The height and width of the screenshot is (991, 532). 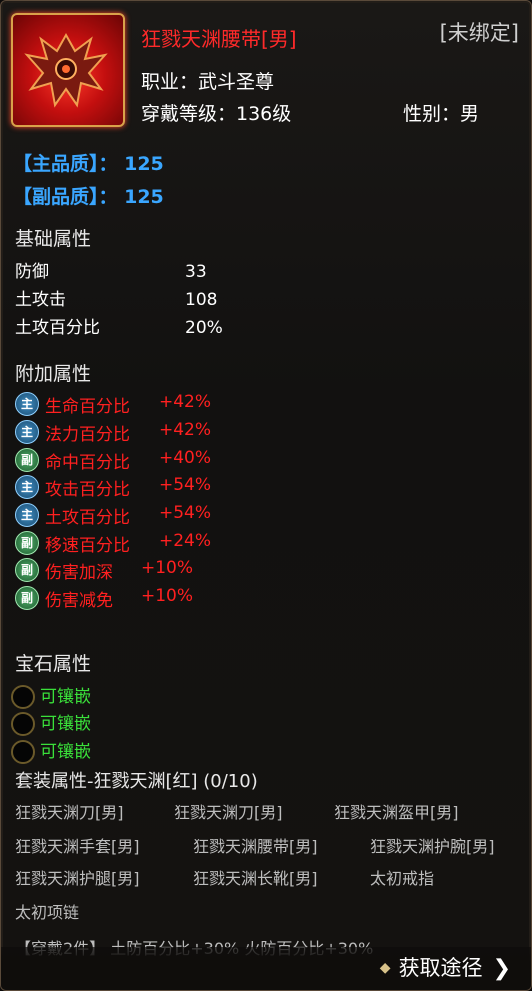 What do you see at coordinates (255, 878) in the screenshot?
I see `set-item: 狂戮天渊长靴[男]` at bounding box center [255, 878].